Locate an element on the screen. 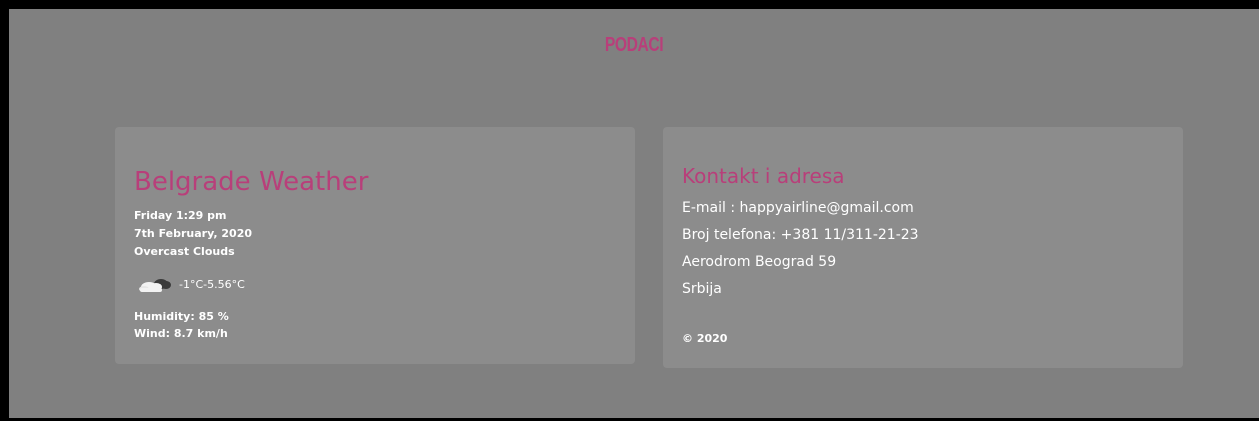 This screenshot has width=1259, height=421. weather-condition: Overcast Clouds is located at coordinates (184, 251).